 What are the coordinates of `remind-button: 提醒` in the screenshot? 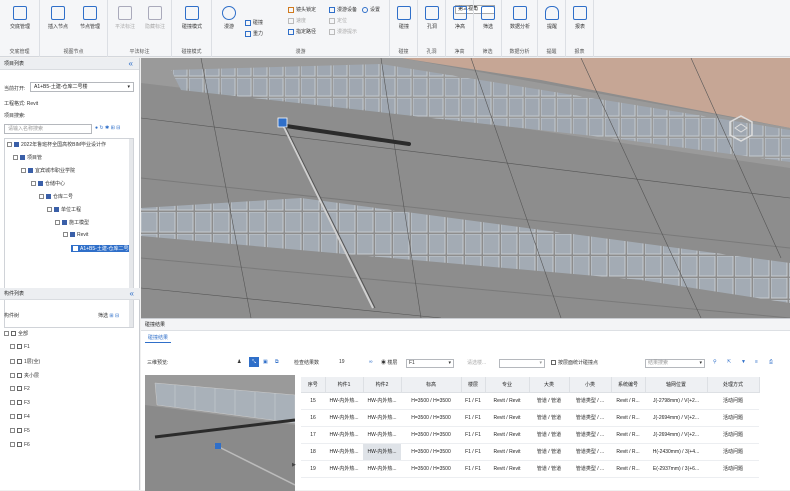 It's located at (552, 18).